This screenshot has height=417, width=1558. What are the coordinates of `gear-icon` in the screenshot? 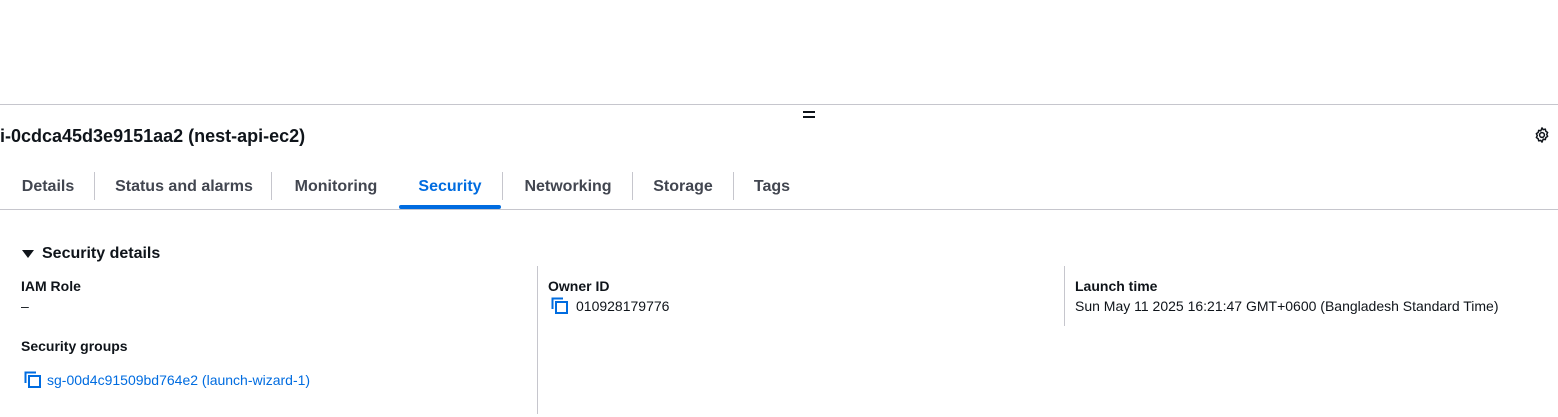 It's located at (1542, 135).